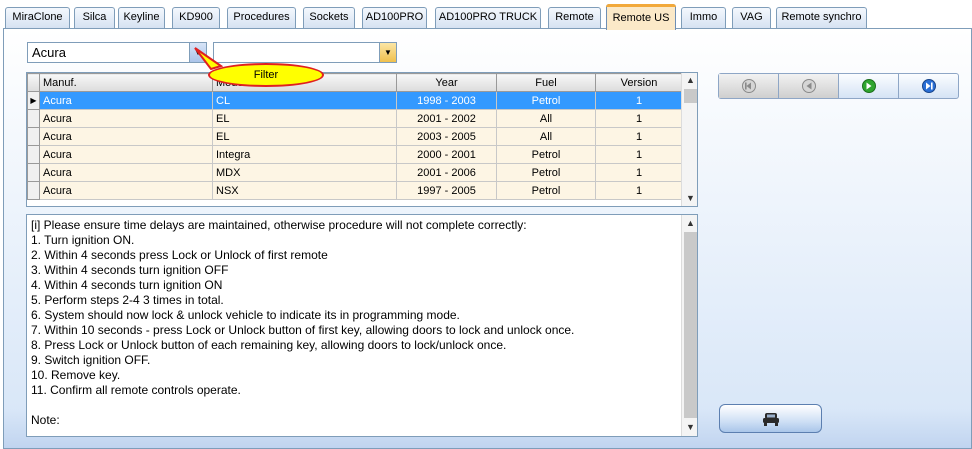  I want to click on cell-year: 1998 - 2003, so click(446, 100).